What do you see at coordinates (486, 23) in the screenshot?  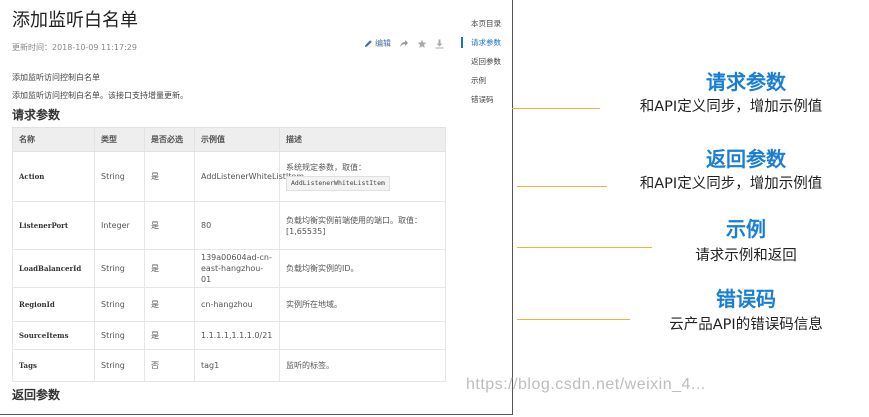 I see `toc-item-page-contents: 本页目录` at bounding box center [486, 23].